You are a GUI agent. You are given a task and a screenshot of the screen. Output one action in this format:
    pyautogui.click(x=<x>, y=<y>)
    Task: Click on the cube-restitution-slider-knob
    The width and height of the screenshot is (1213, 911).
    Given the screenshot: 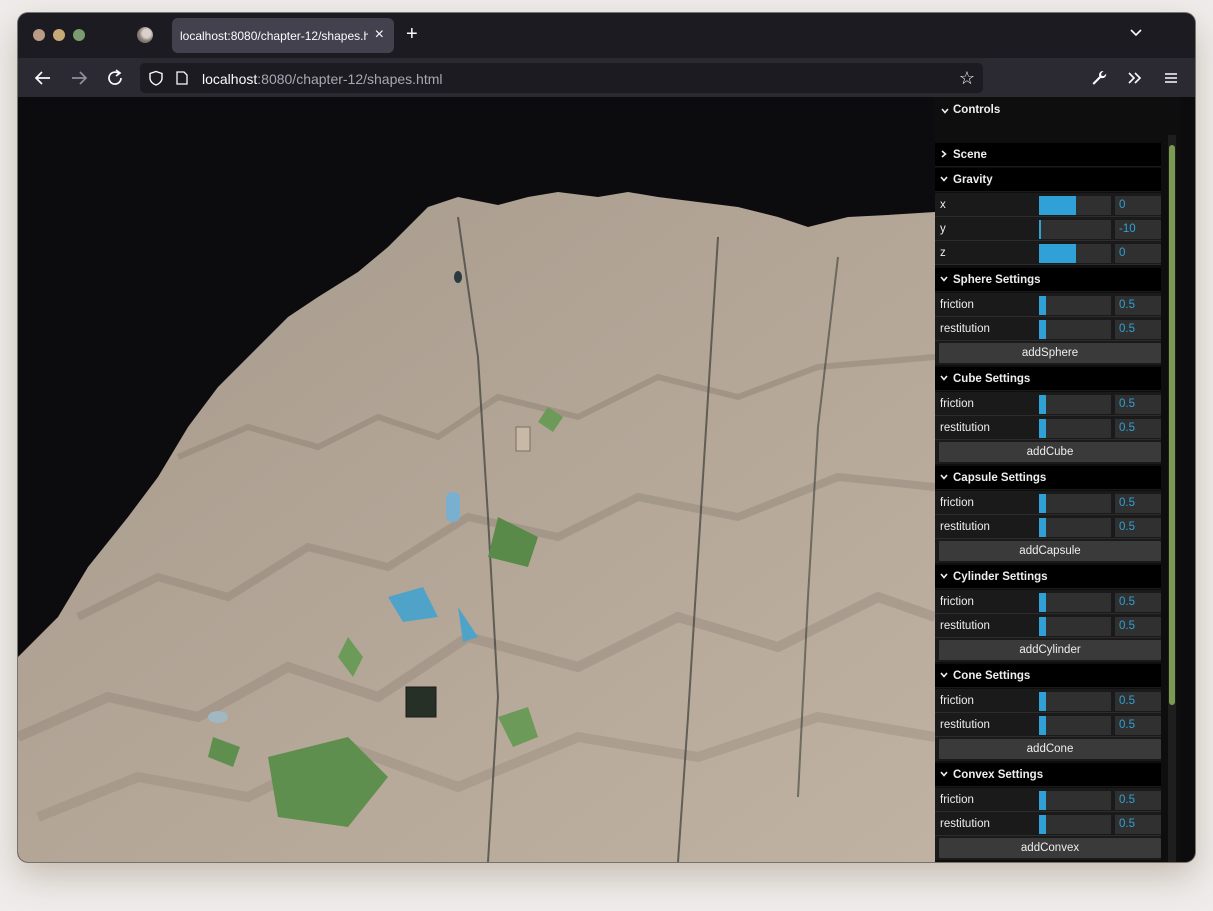 What is the action you would take?
    pyautogui.click(x=1045, y=428)
    